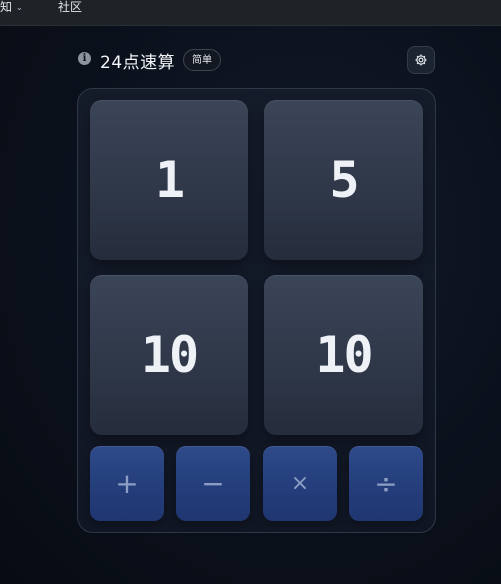  I want to click on difficulty-badge: 简单, so click(202, 60).